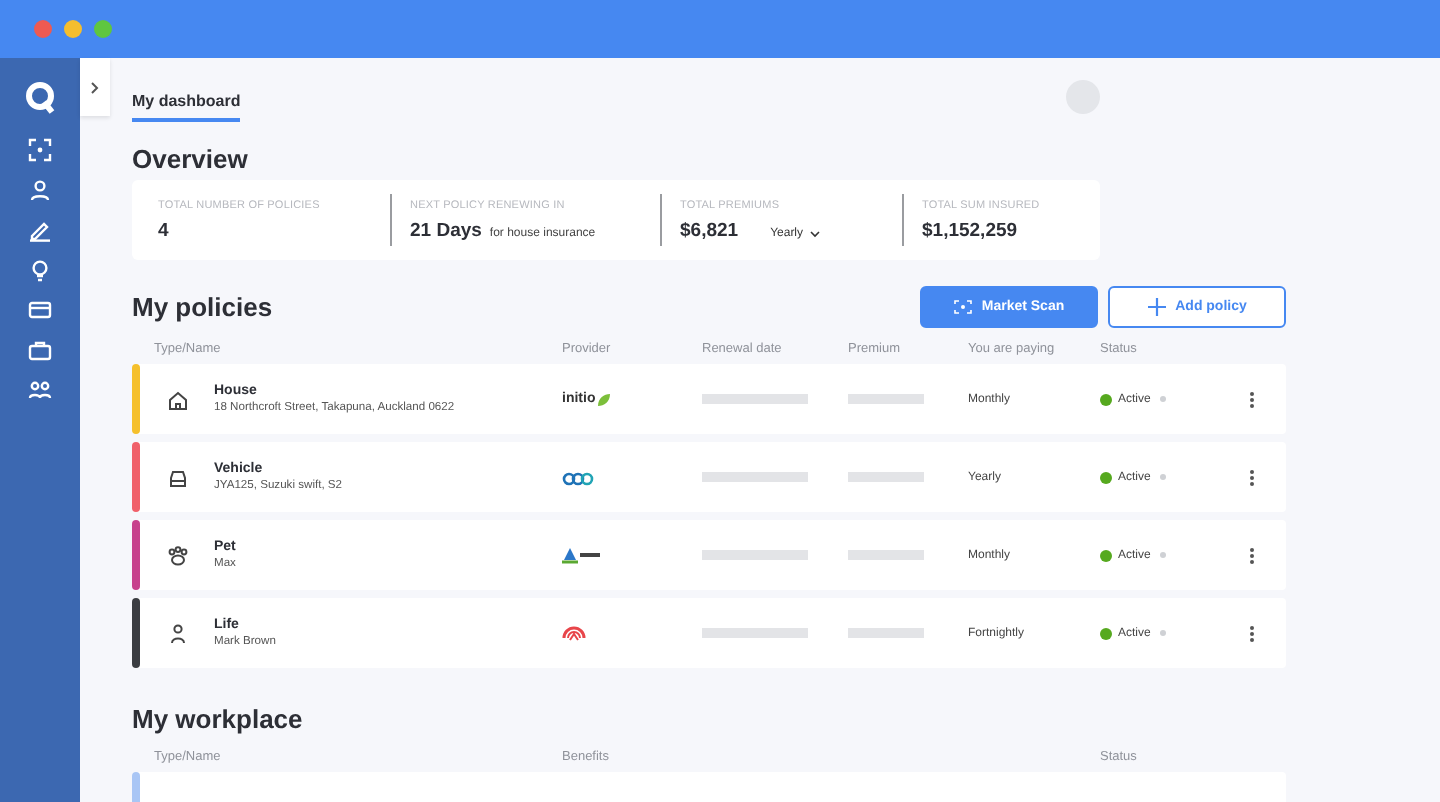 Image resolution: width=1440 pixels, height=802 pixels. I want to click on pen-icon, so click(40, 230).